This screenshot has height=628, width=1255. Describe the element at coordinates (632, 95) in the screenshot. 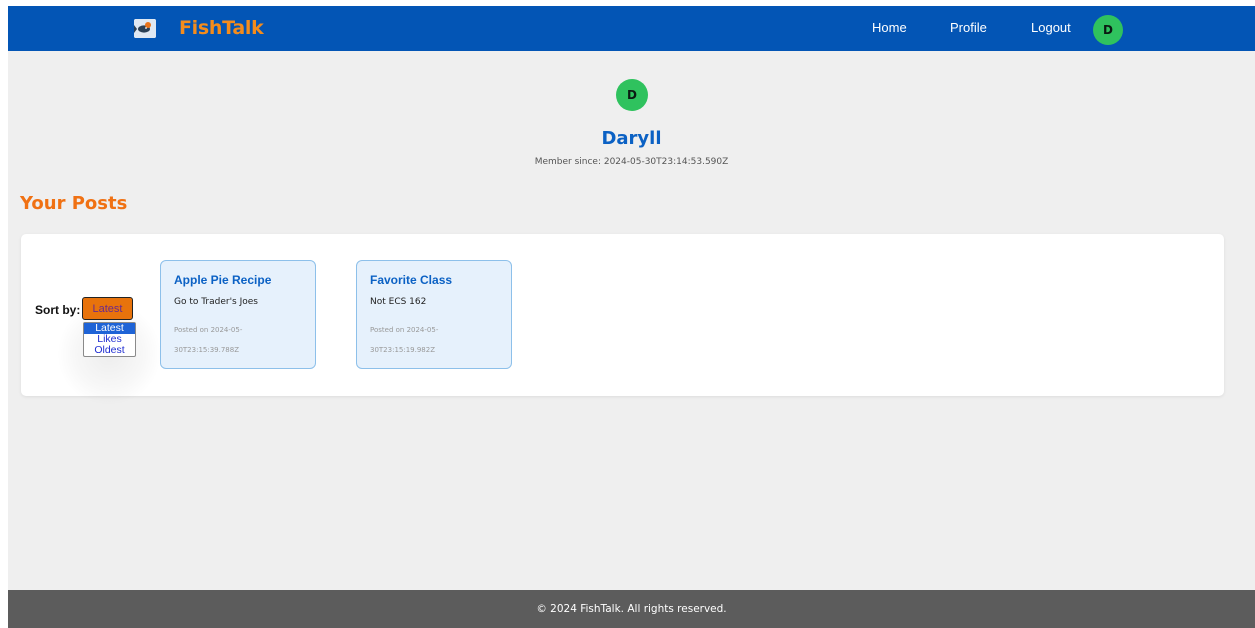

I see `profile-avatar: D` at that location.